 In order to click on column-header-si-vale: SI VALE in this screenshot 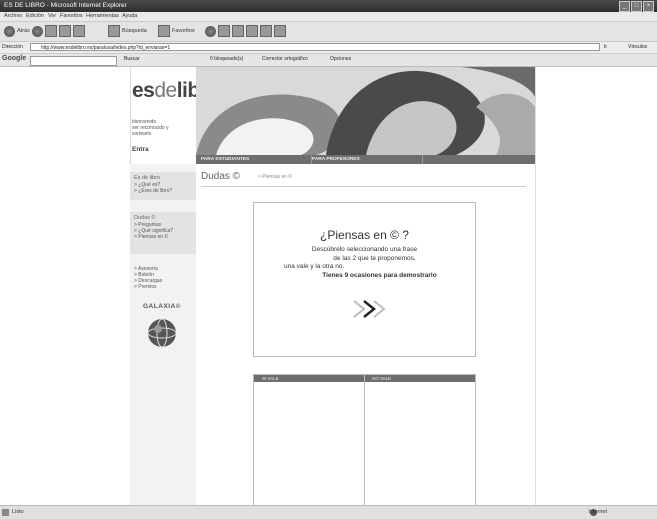, I will do `click(270, 378)`.